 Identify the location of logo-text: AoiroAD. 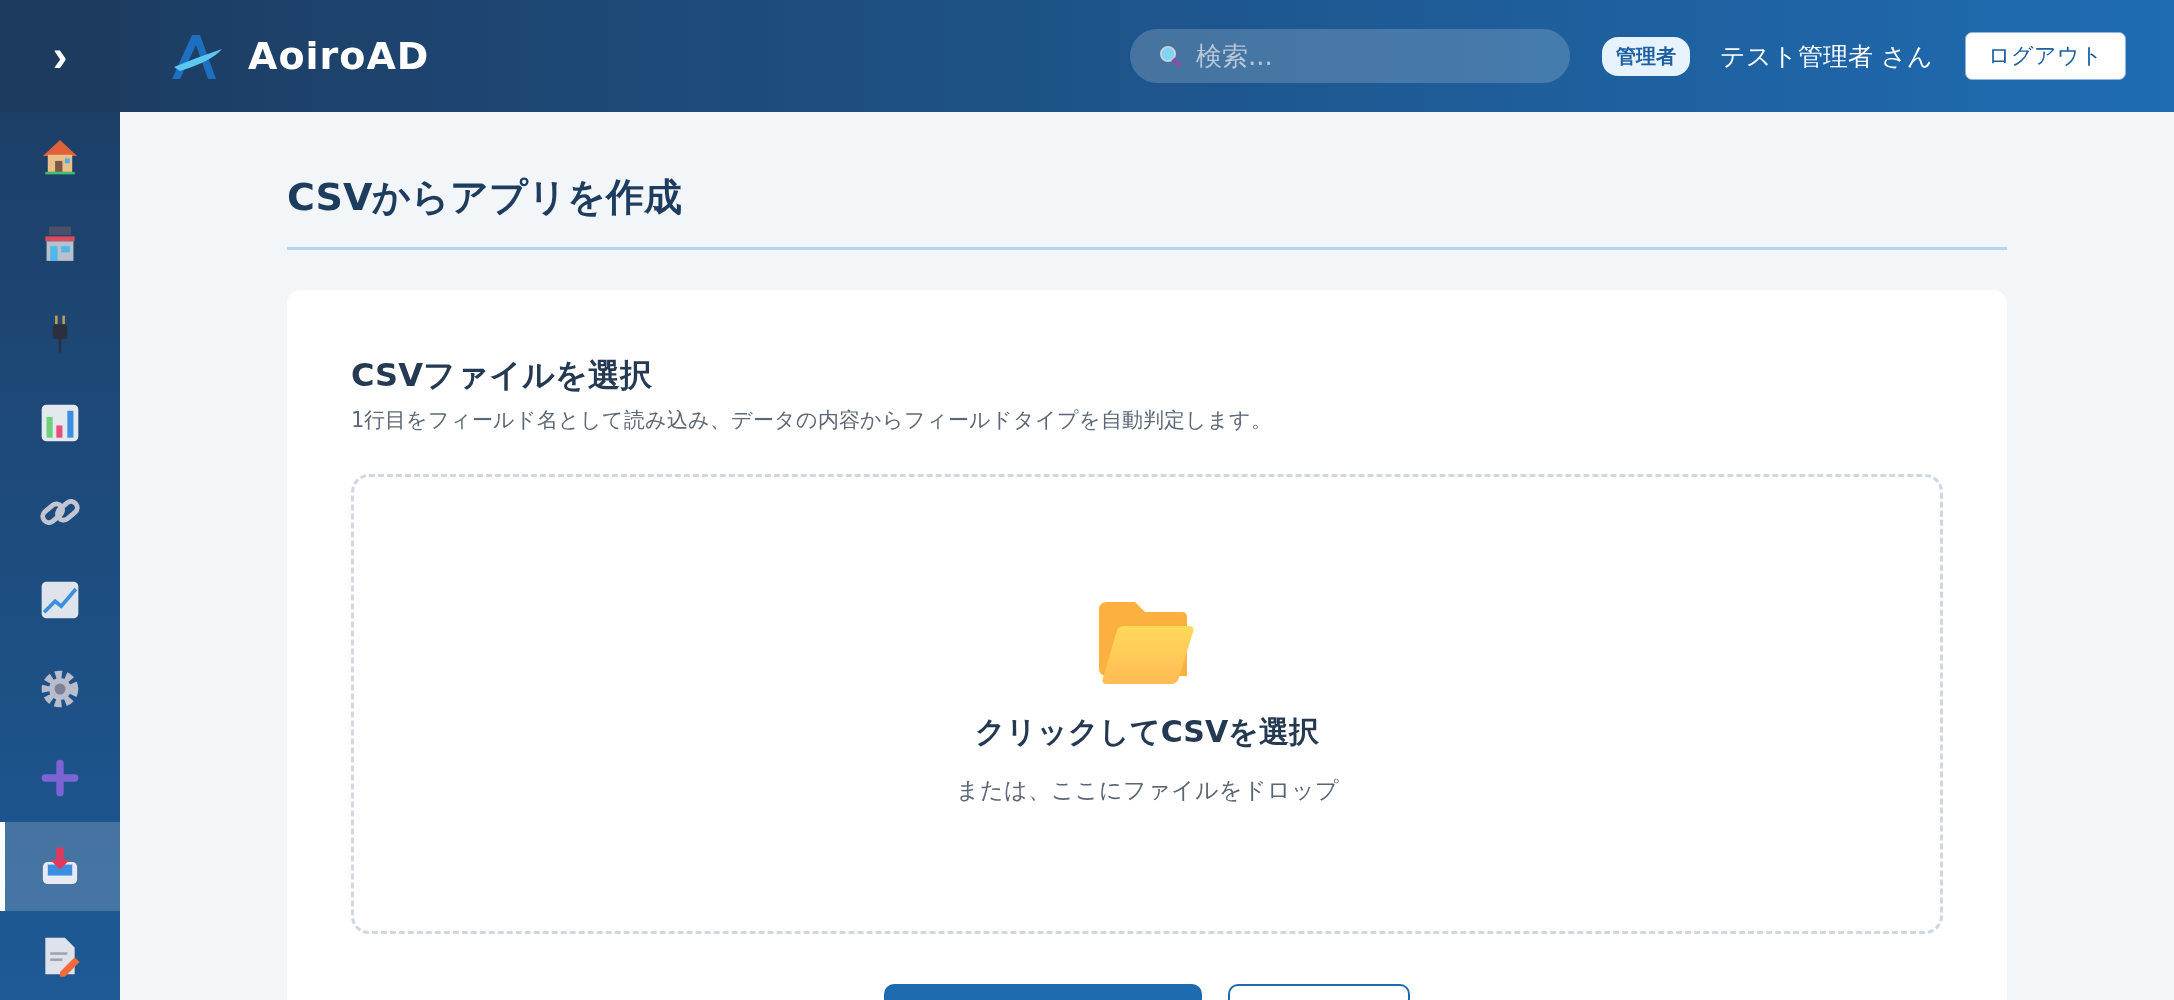
(339, 56).